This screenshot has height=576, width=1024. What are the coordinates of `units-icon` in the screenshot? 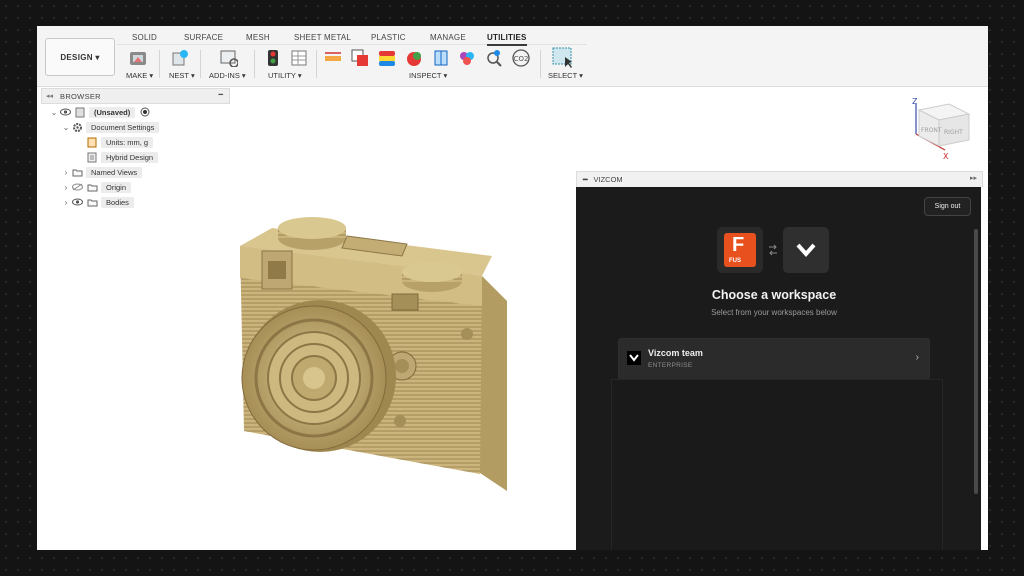 It's located at (92, 142).